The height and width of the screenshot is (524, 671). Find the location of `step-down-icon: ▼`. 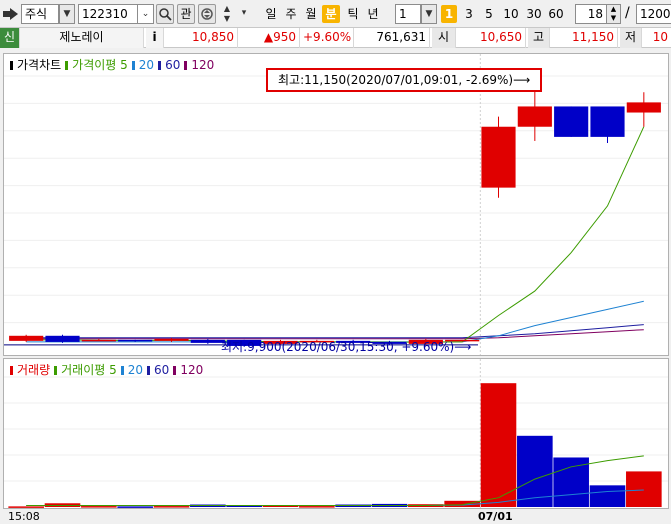

step-down-icon: ▼ is located at coordinates (227, 19).